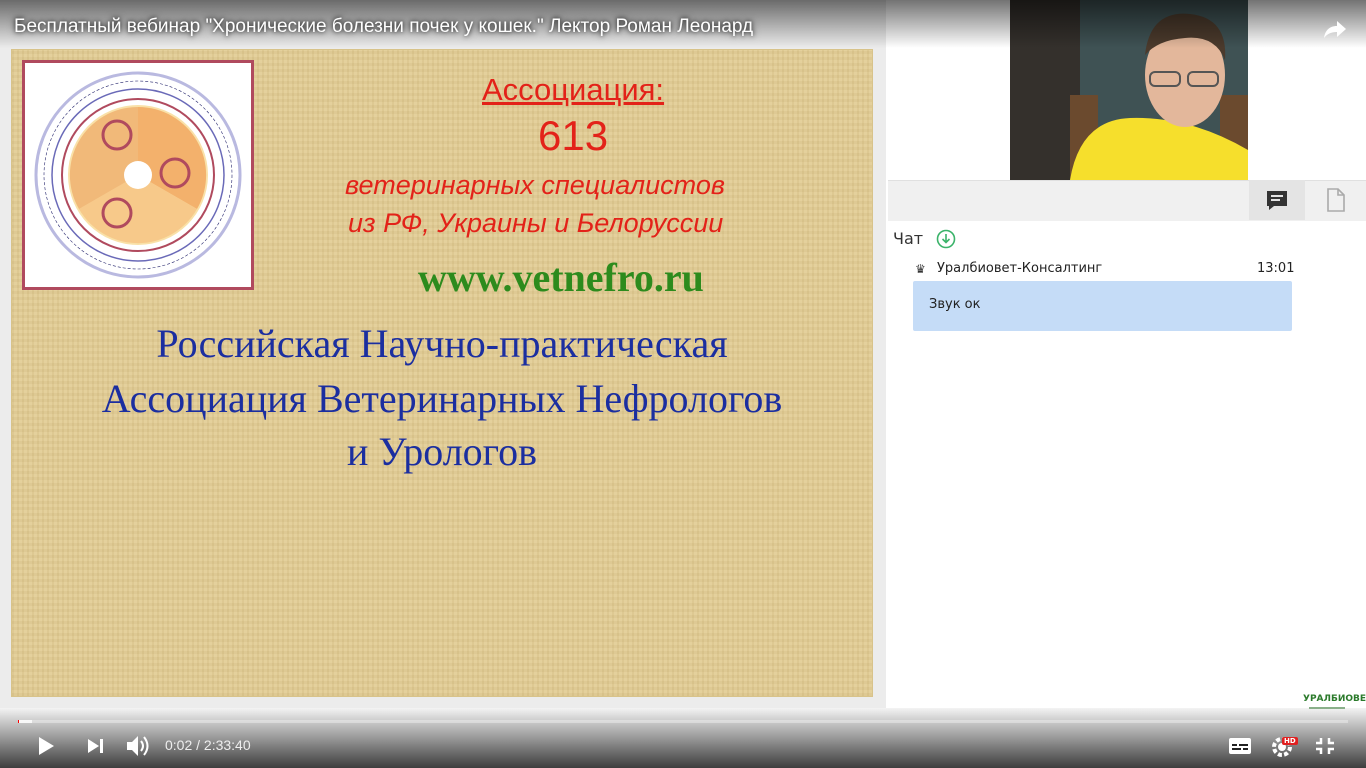 The width and height of the screenshot is (1366, 768). Describe the element at coordinates (138, 175) in the screenshot. I see `association-logo` at that location.